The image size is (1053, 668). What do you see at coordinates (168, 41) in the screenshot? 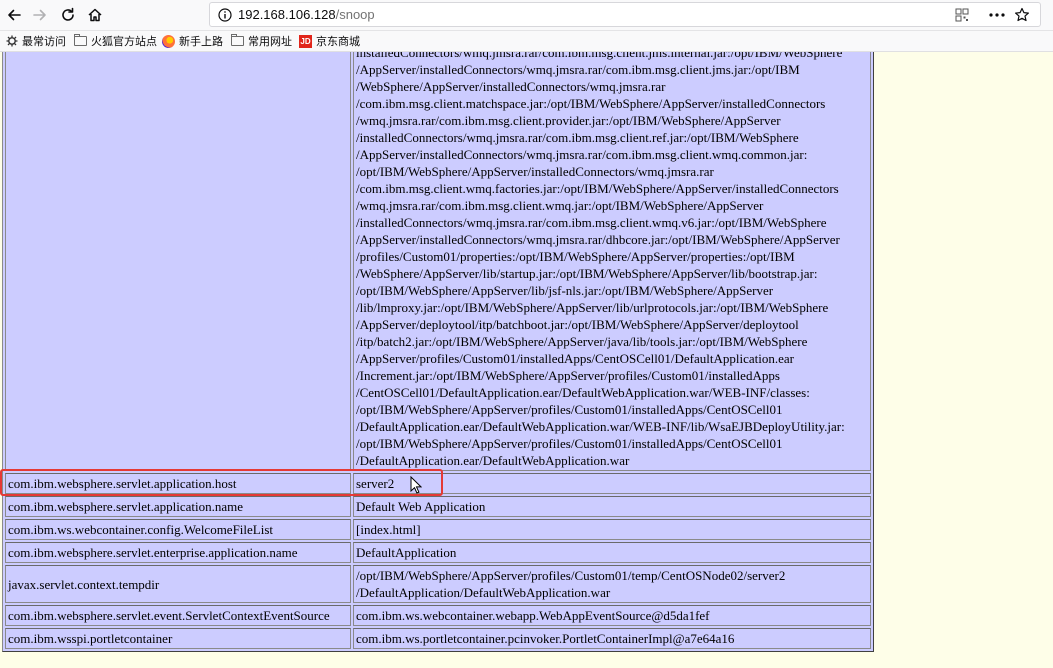
I see `firefox-icon` at bounding box center [168, 41].